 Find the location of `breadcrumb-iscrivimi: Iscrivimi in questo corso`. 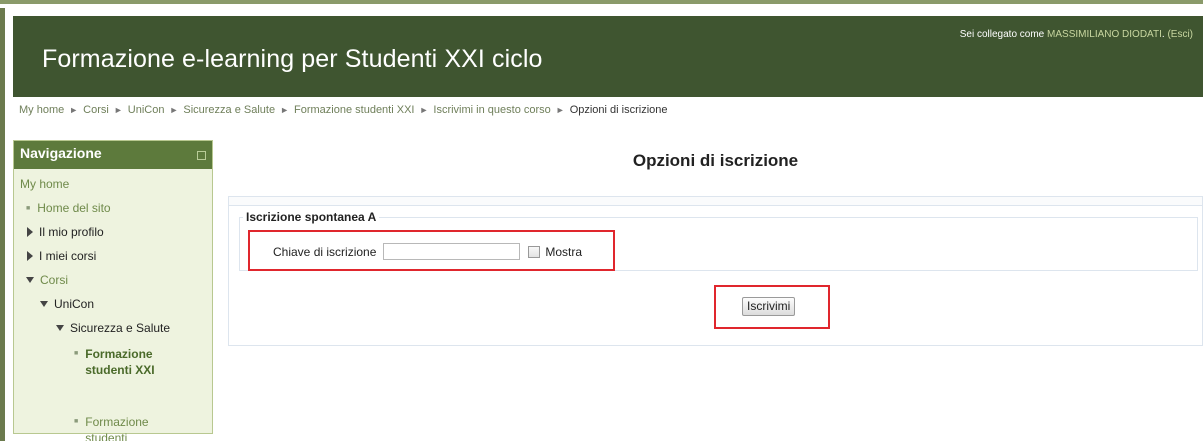

breadcrumb-iscrivimi: Iscrivimi in questo corso is located at coordinates (491, 110).